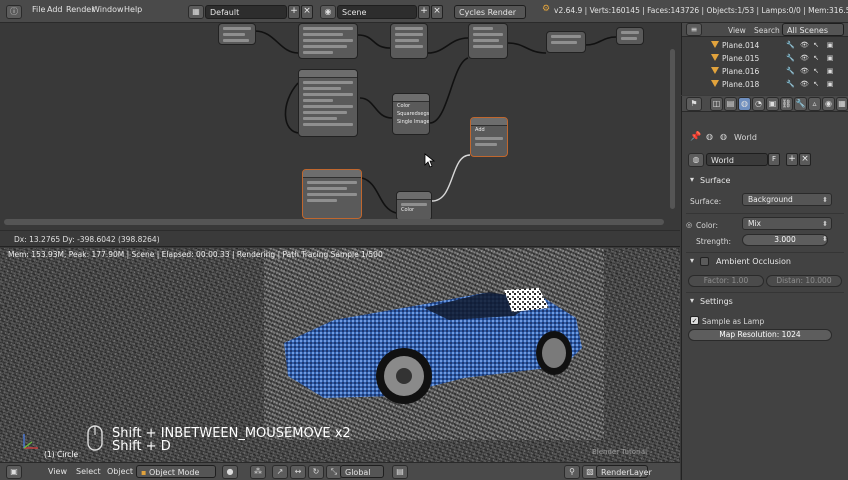 The image size is (848, 480). What do you see at coordinates (792, 159) in the screenshot?
I see `new-world-button: +` at bounding box center [792, 159].